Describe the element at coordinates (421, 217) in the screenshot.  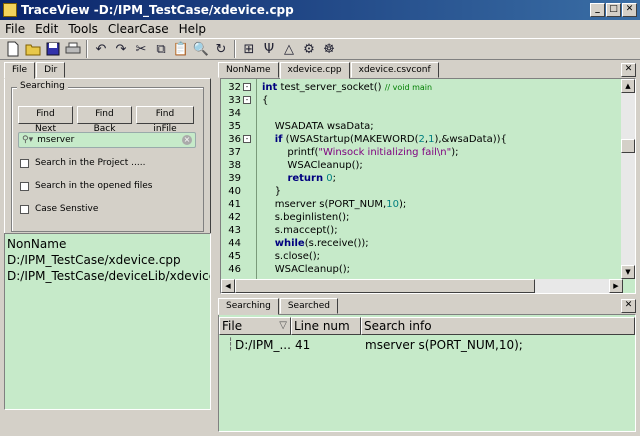
I see `code-line: 42 s.beginlisten();` at that location.